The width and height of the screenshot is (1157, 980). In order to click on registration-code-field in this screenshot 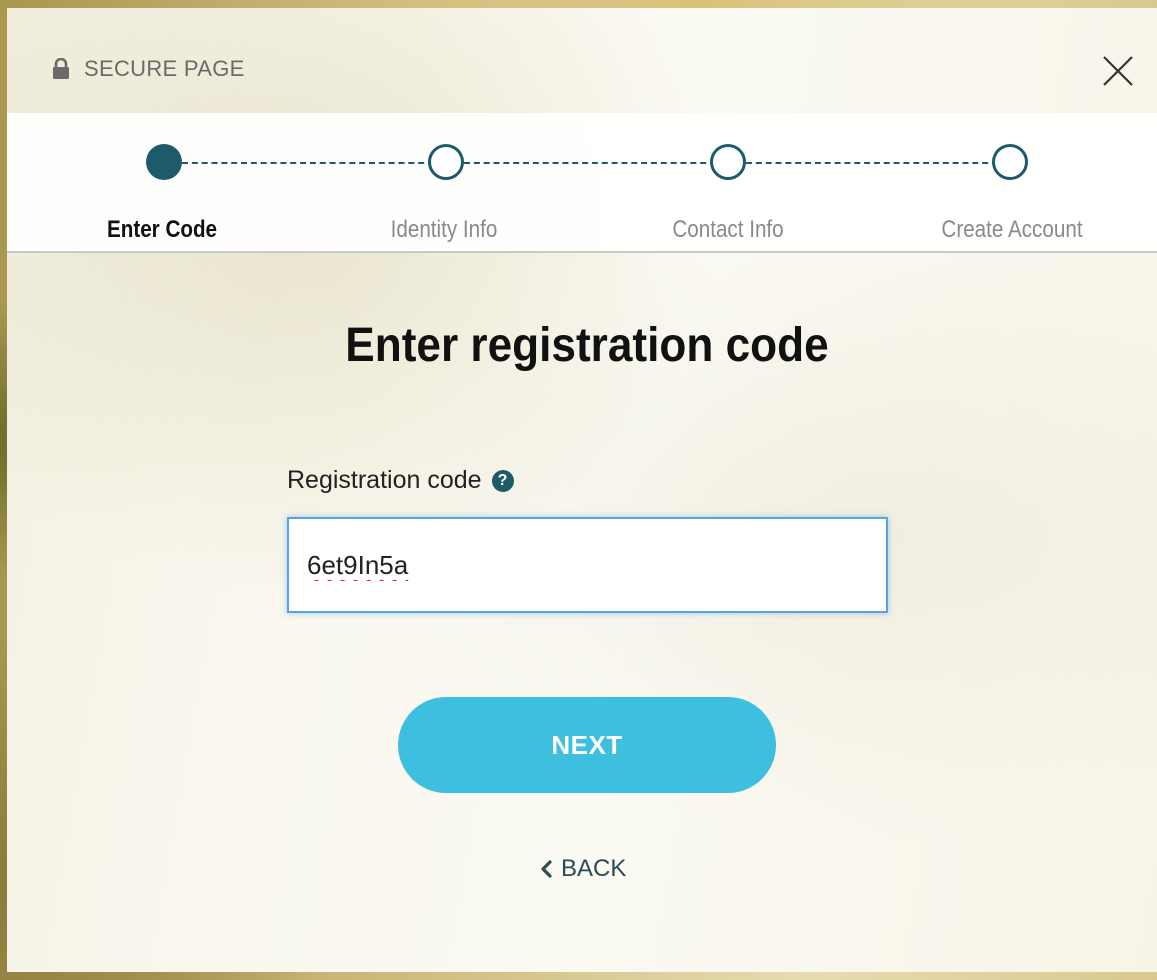, I will do `click(587, 565)`.